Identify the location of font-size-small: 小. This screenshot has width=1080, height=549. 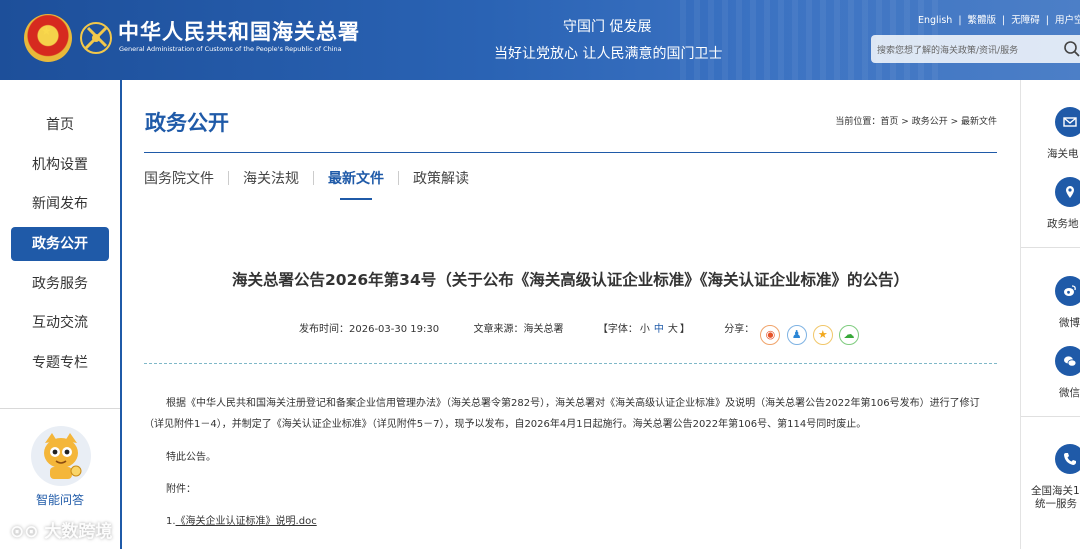
(645, 329).